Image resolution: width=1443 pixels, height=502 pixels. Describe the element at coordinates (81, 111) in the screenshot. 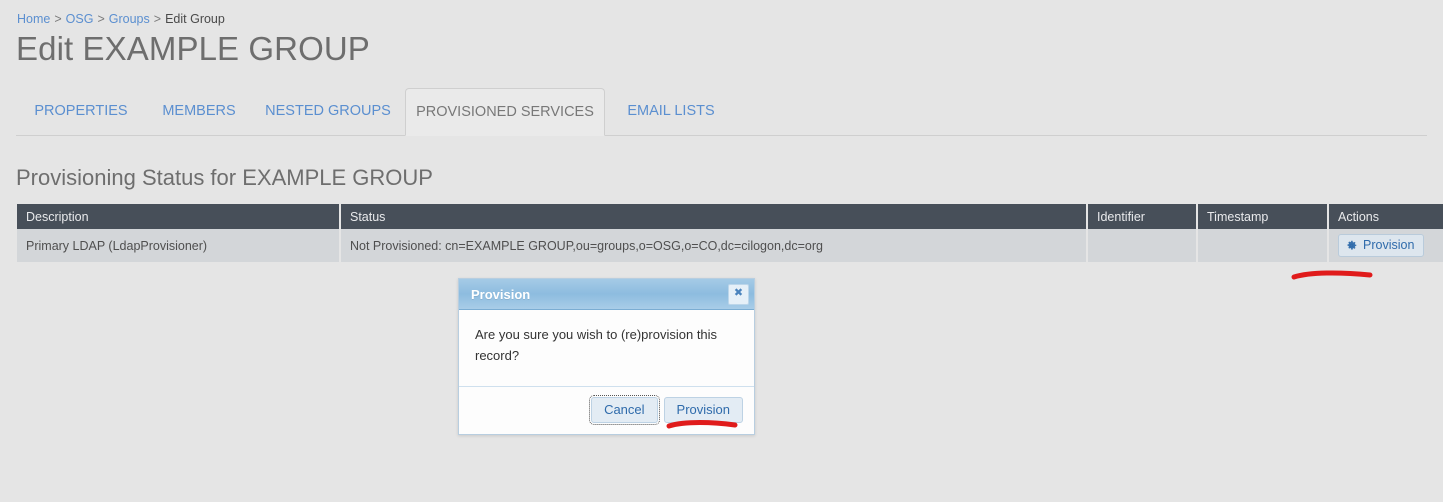

I see `tab-properties: PROPERTIES` at that location.